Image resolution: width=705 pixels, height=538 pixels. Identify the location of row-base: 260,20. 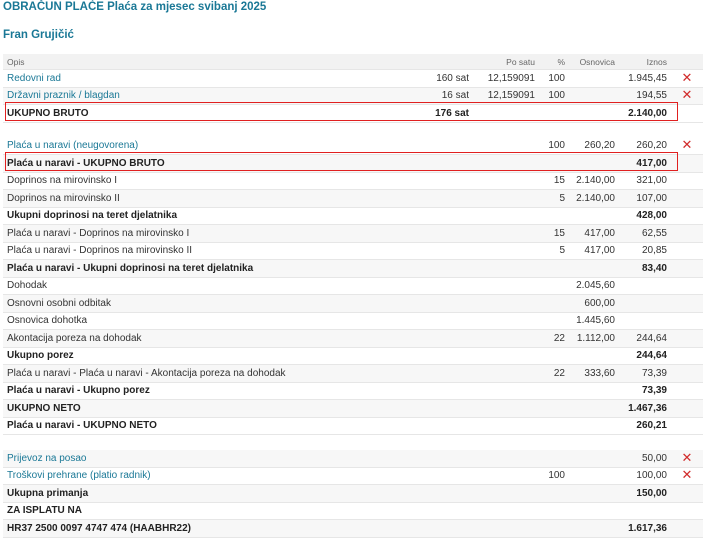
(594, 146).